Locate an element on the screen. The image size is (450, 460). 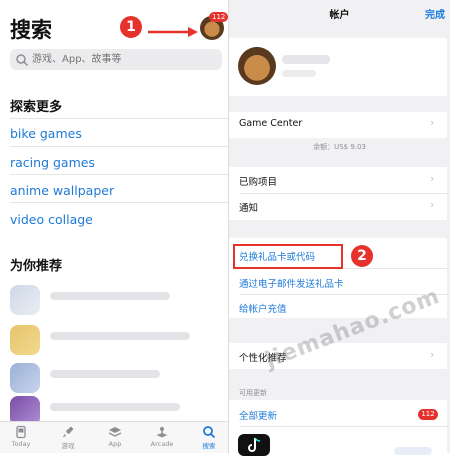
done-button: 完成 is located at coordinates (435, 13).